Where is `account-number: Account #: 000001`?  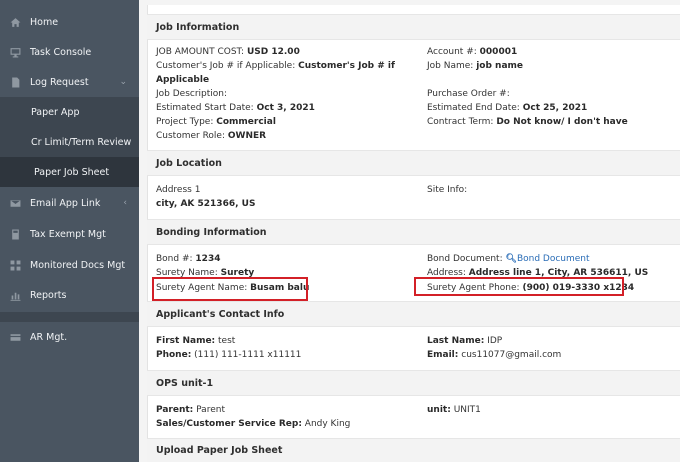 account-number: Account #: 000001 is located at coordinates (472, 52).